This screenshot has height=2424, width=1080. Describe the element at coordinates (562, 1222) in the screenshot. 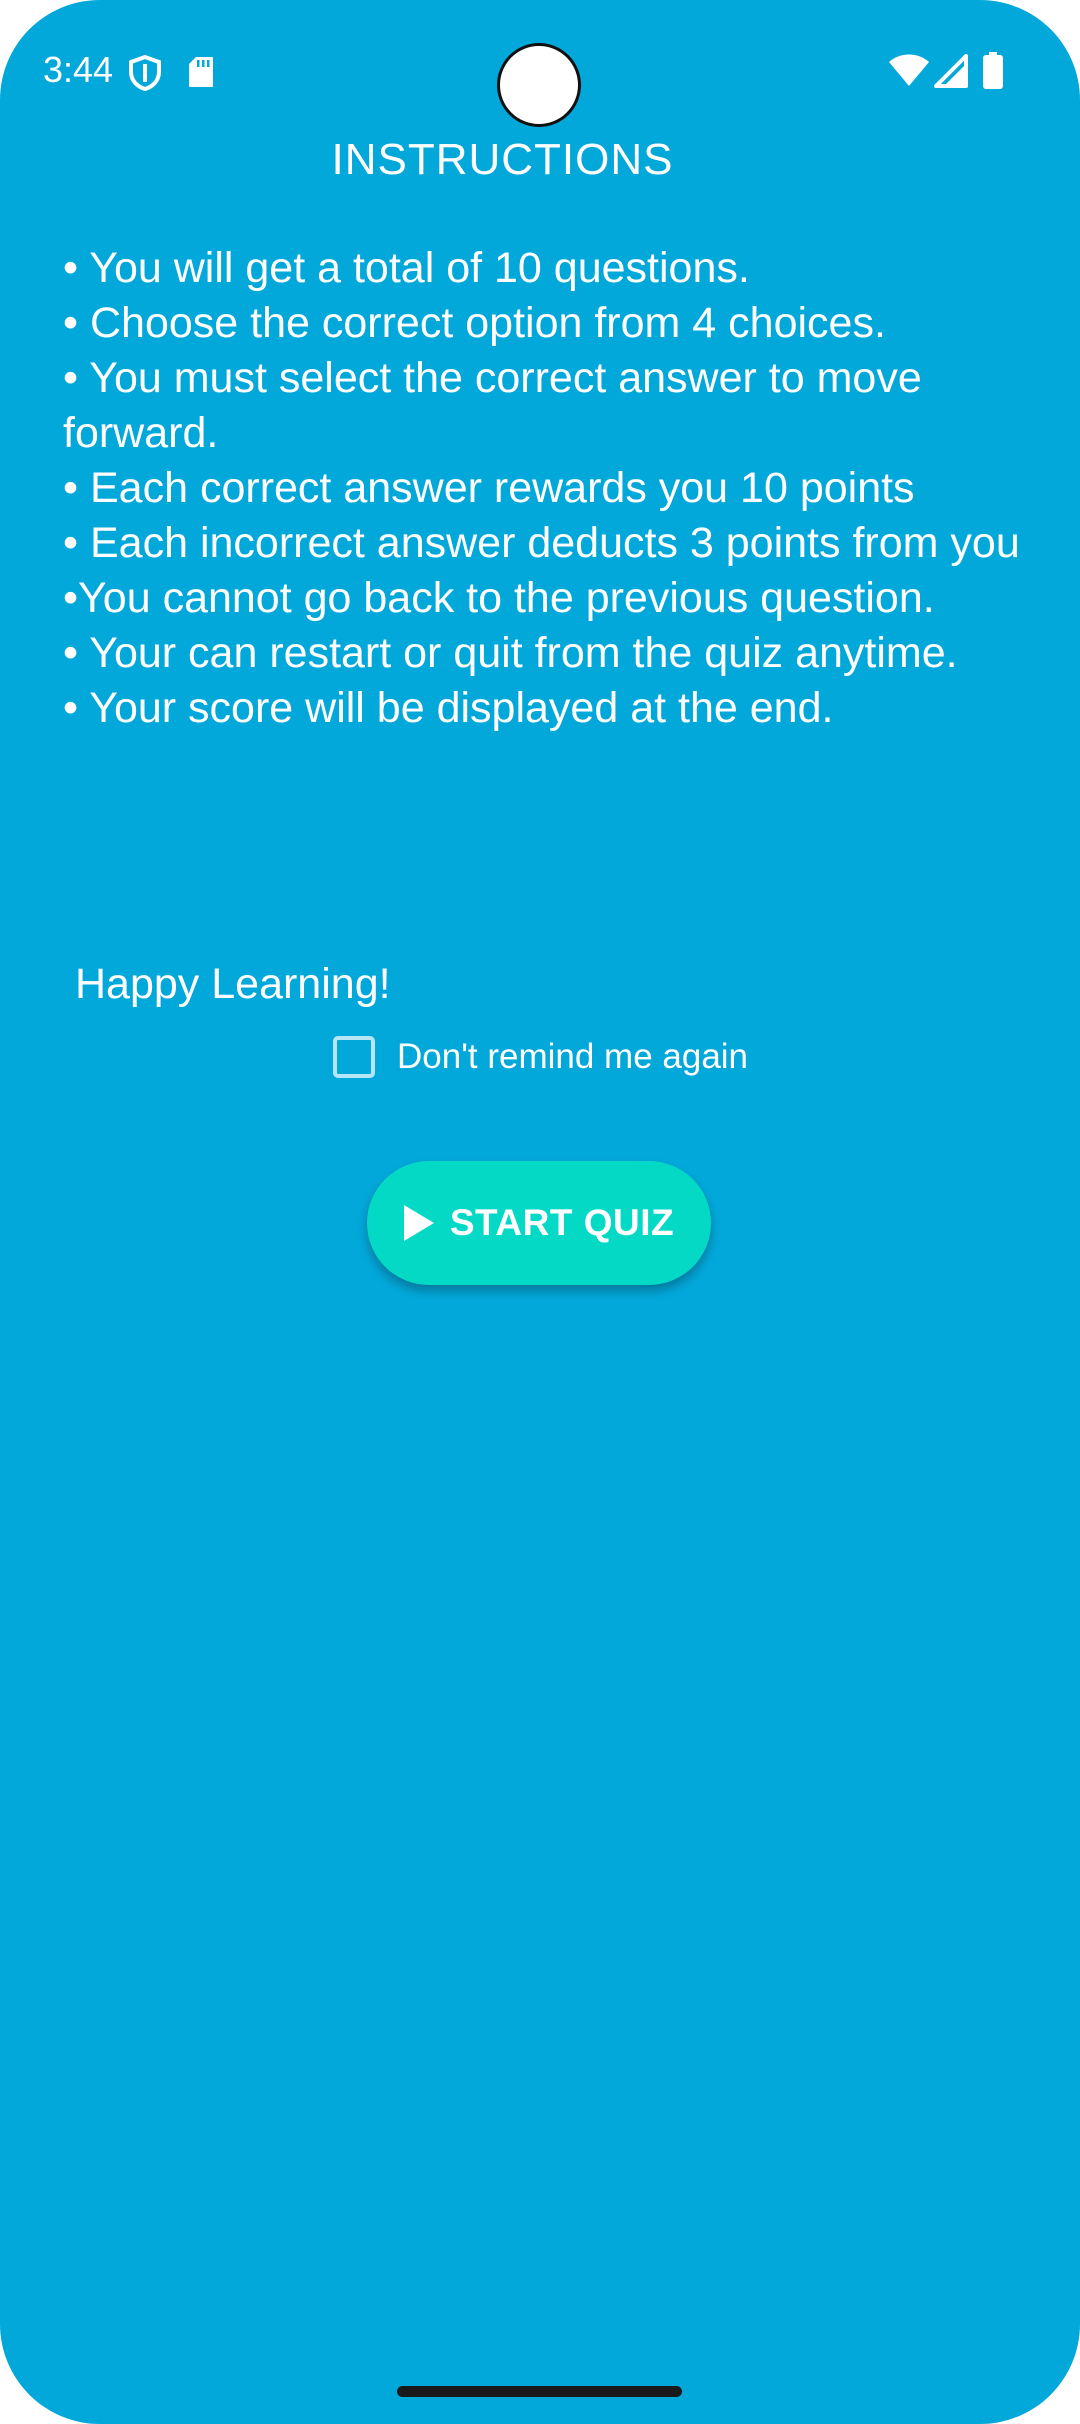

I see `start-quiz-label: START QUIZ` at that location.